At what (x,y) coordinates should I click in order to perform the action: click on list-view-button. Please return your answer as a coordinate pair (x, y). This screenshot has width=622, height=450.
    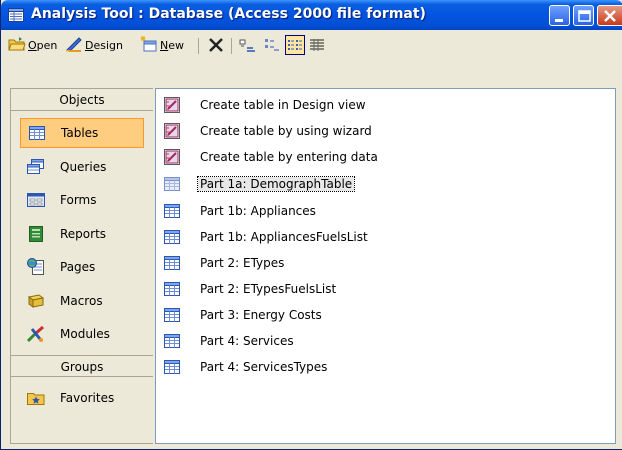
    Looking at the image, I should click on (295, 45).